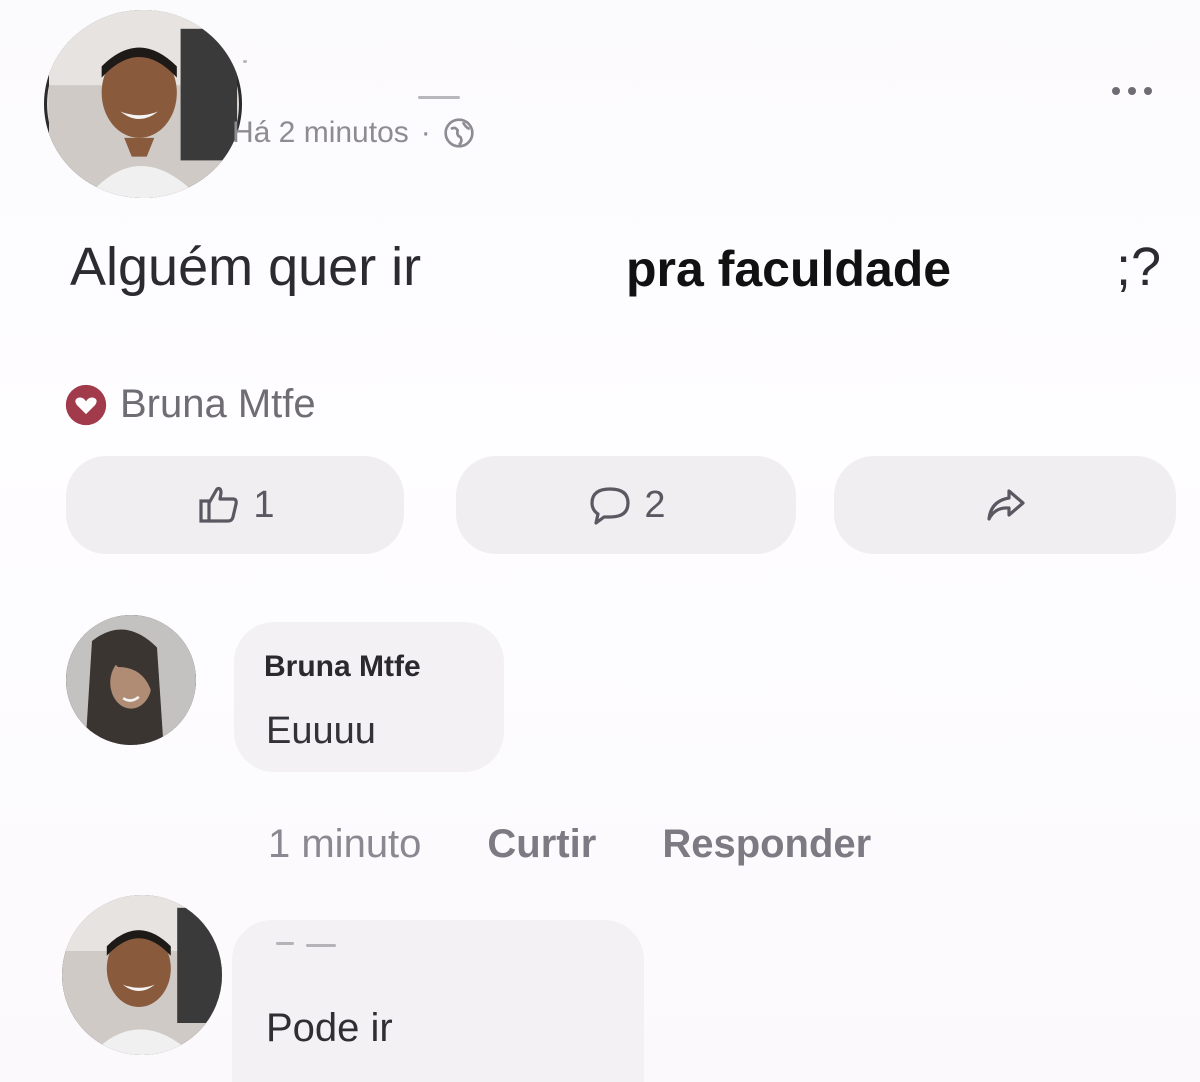 The image size is (1200, 1082). I want to click on replier-avatar-image, so click(142, 975).